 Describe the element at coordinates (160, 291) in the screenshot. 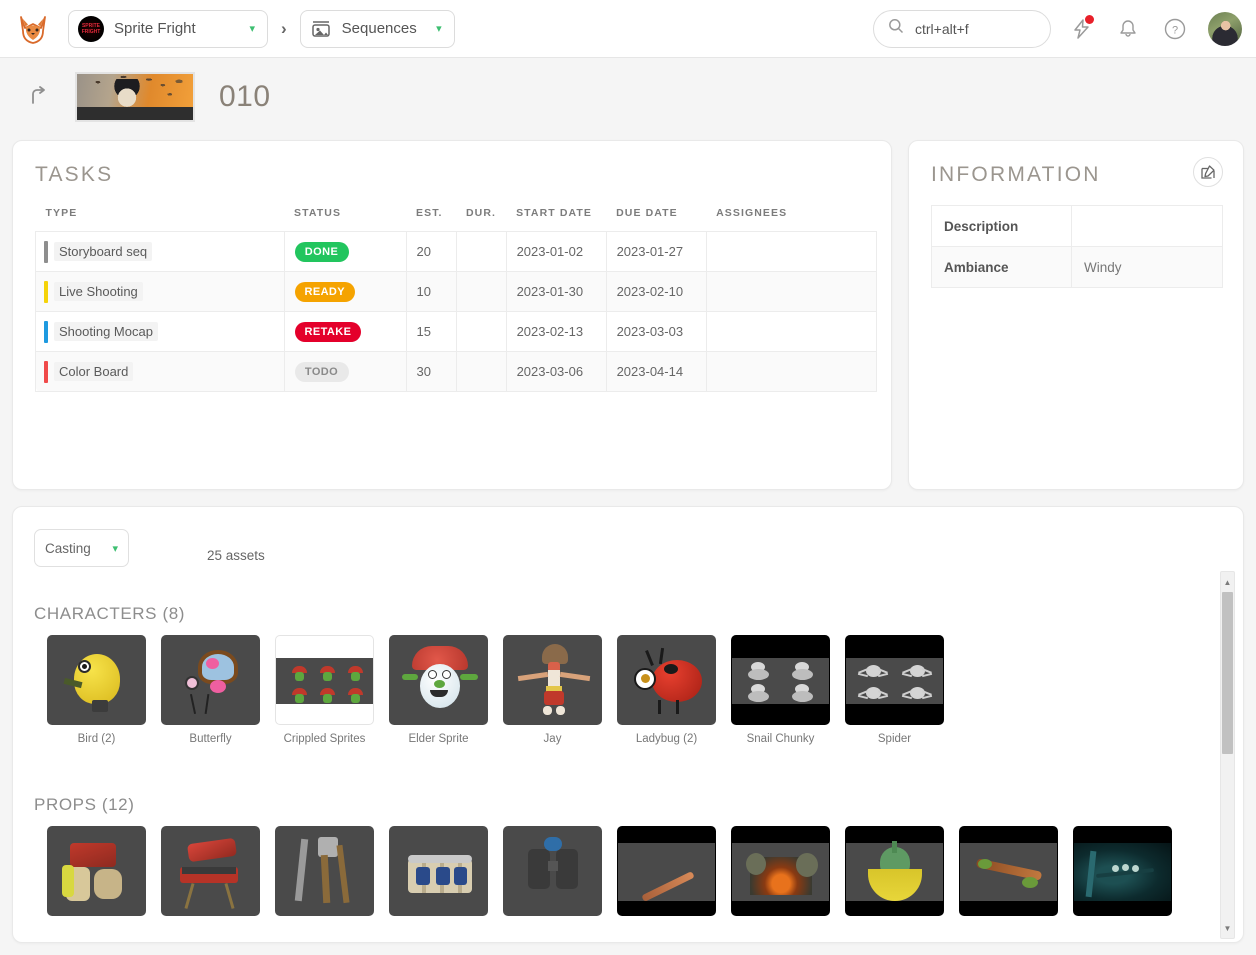

I see `task-type-cell: Live Shooting` at that location.